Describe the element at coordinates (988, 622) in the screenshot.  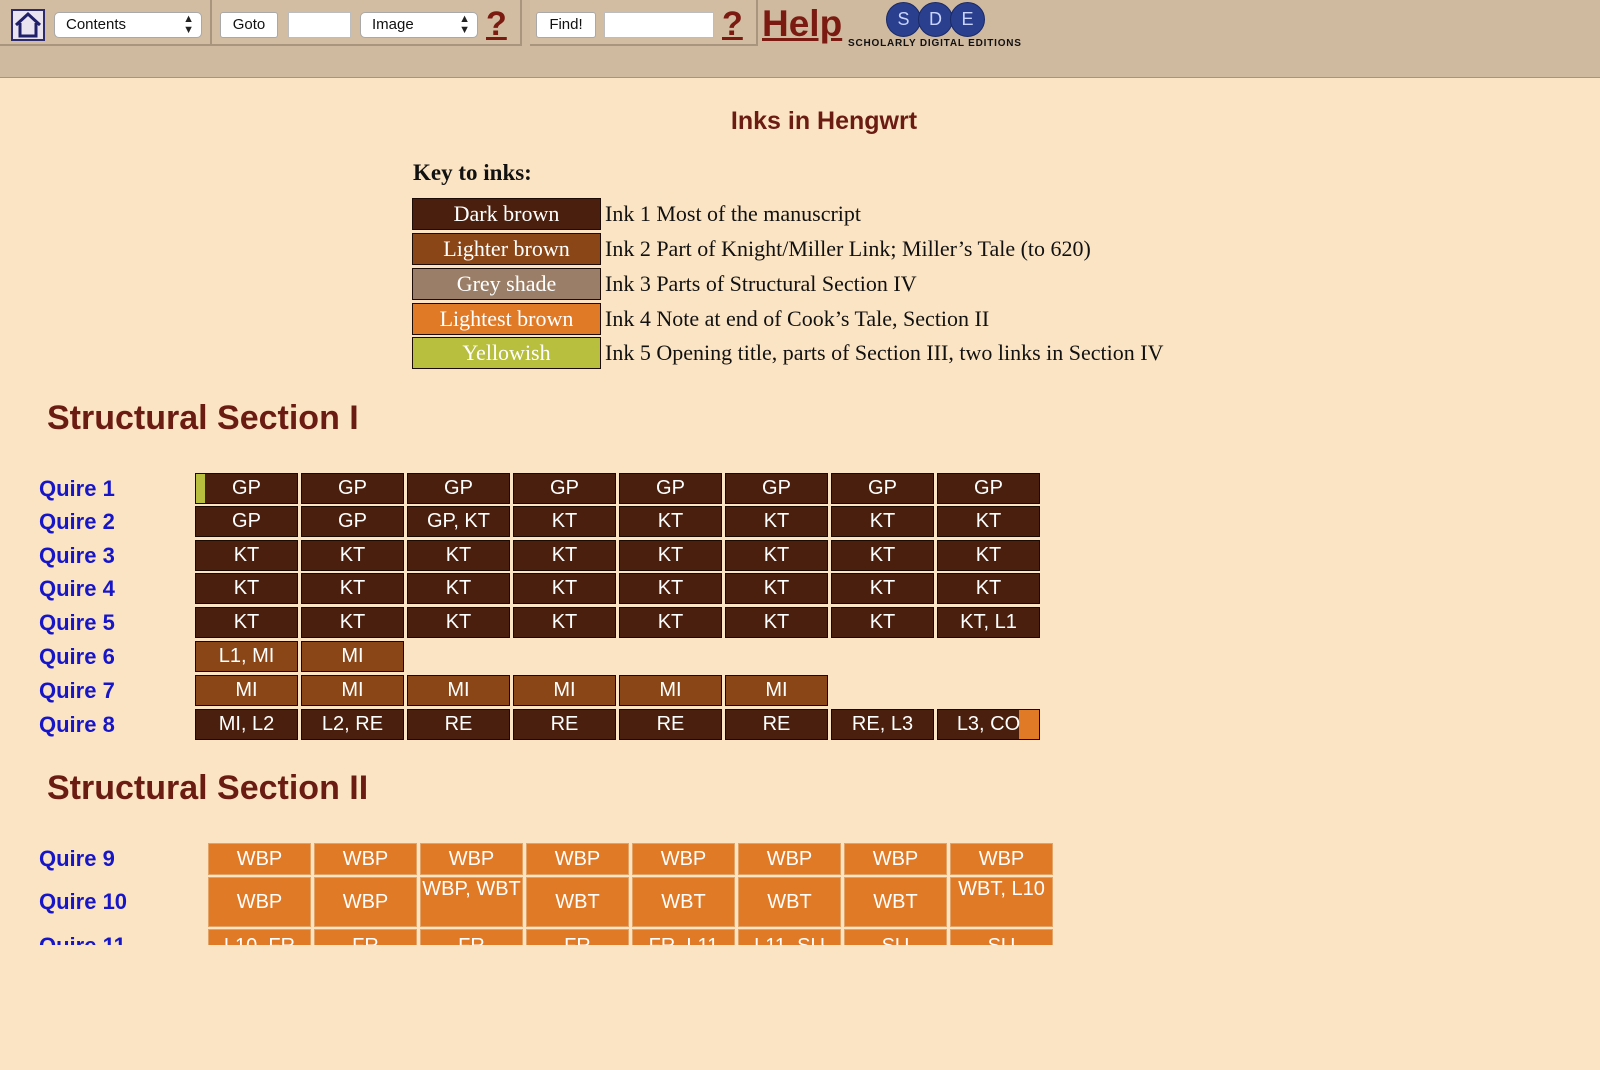
I see `folio-cell: KT, L1` at that location.